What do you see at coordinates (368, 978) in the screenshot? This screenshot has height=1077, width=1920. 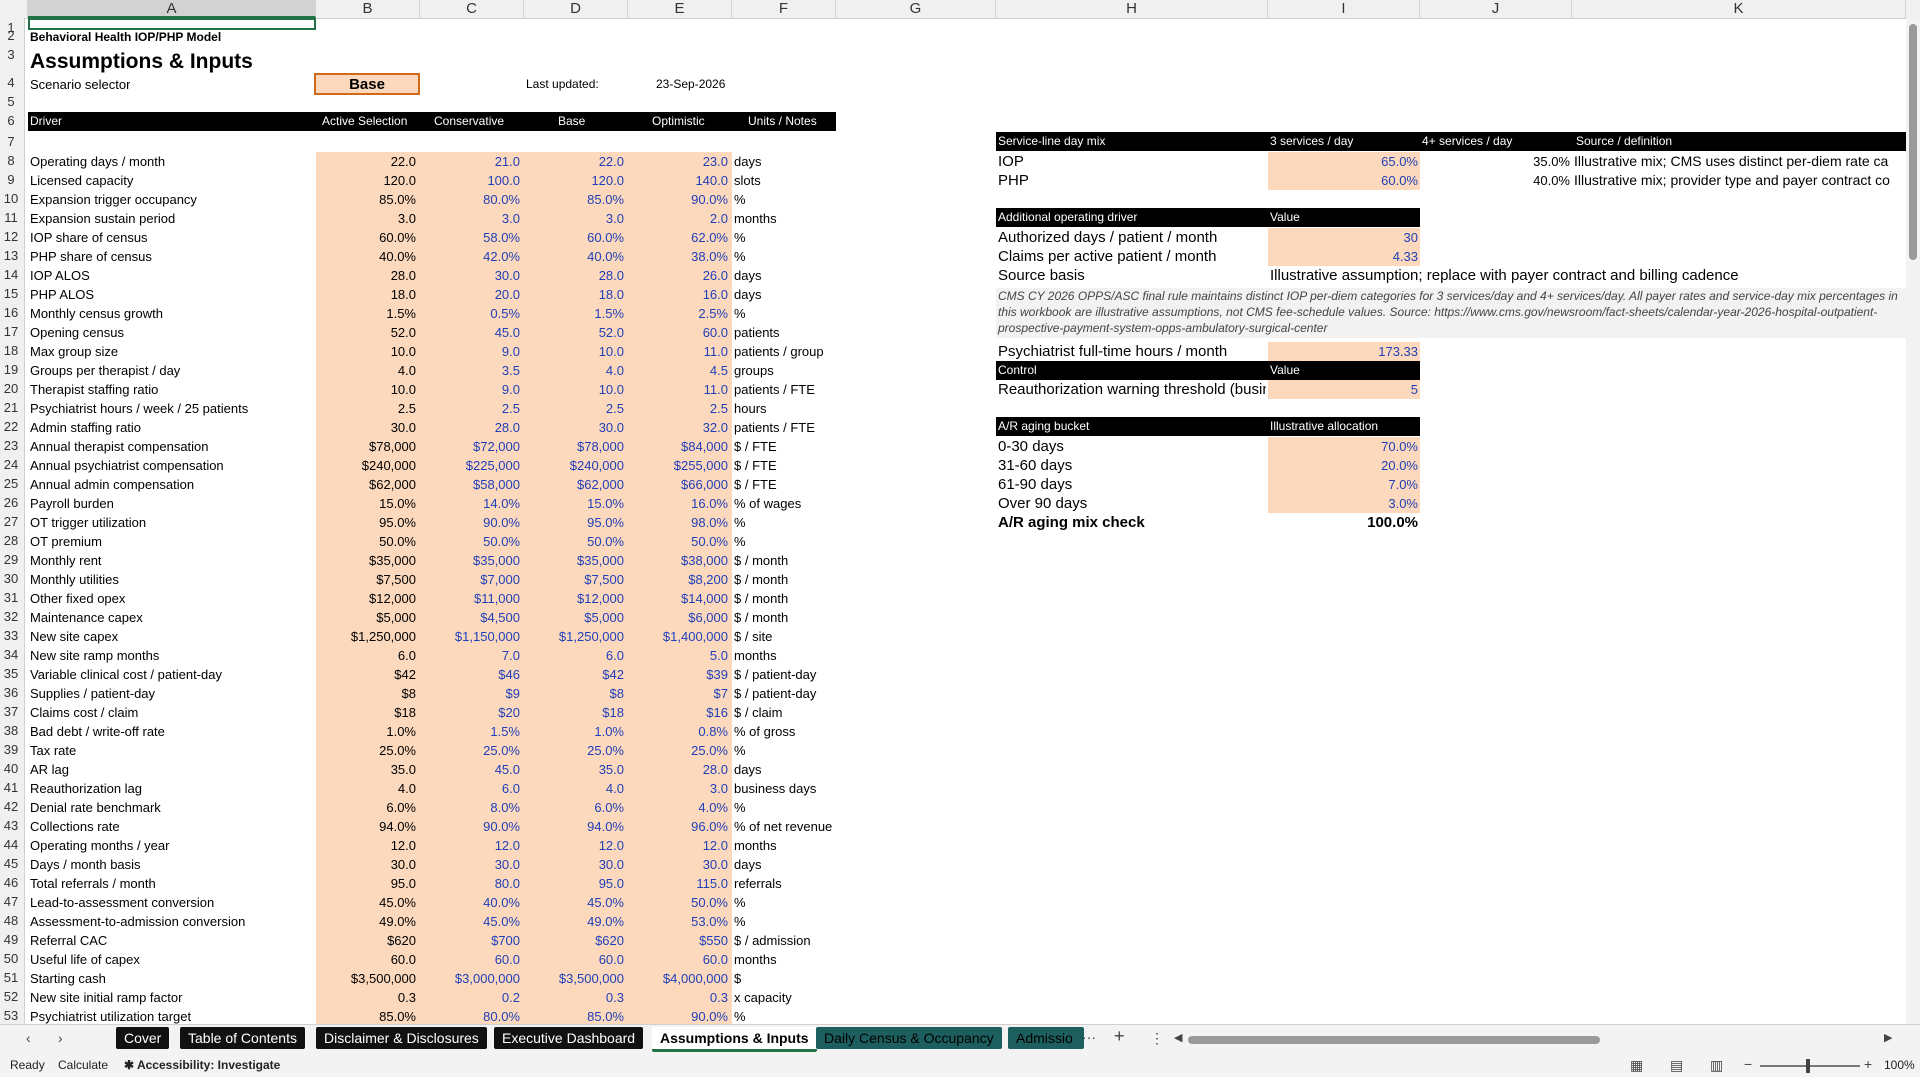 I see `active-selection-value: $3,500,000` at bounding box center [368, 978].